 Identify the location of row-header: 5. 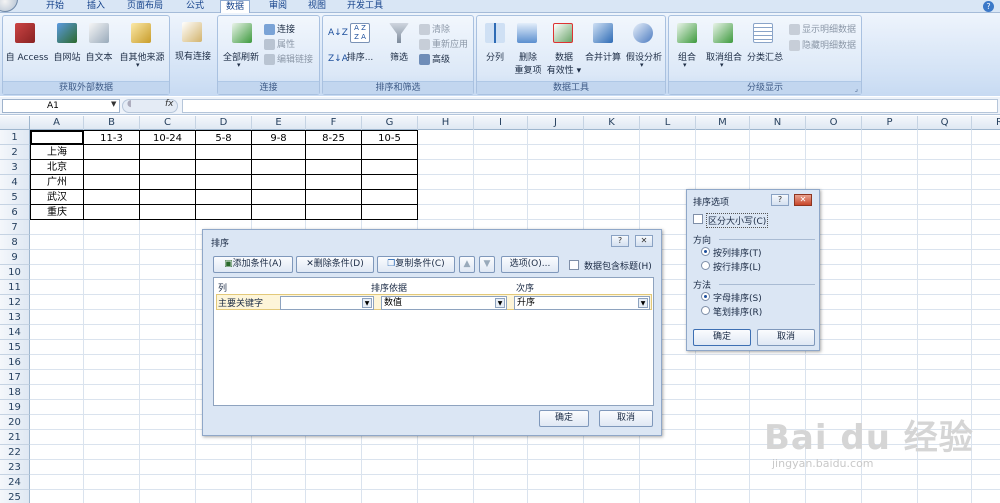
(15, 197).